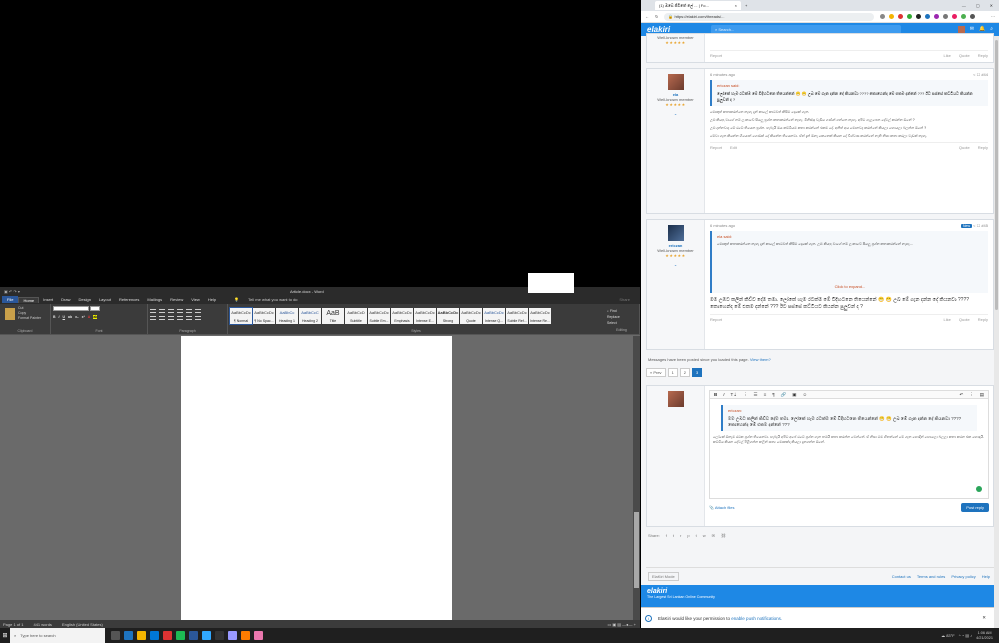  Describe the element at coordinates (993, 16) in the screenshot. I see `menu-icon: ⋯` at that location.